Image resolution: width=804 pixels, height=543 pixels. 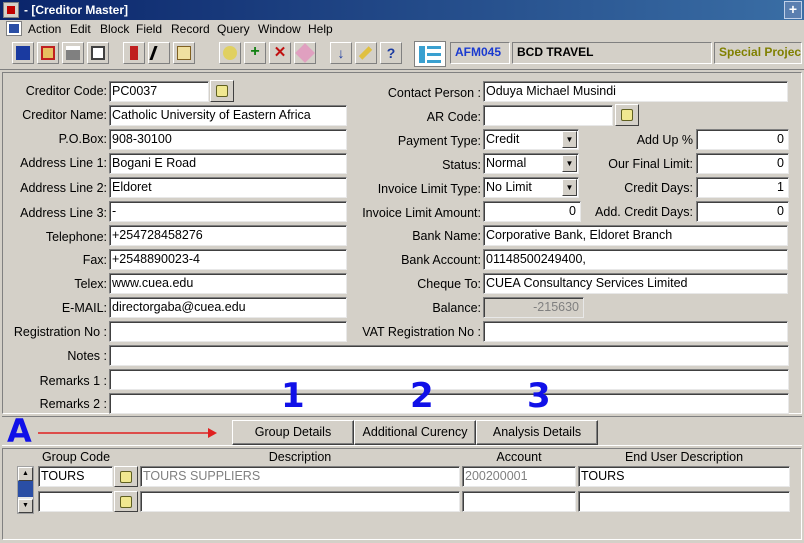 What do you see at coordinates (449, 379) in the screenshot?
I see `remarks1-field` at bounding box center [449, 379].